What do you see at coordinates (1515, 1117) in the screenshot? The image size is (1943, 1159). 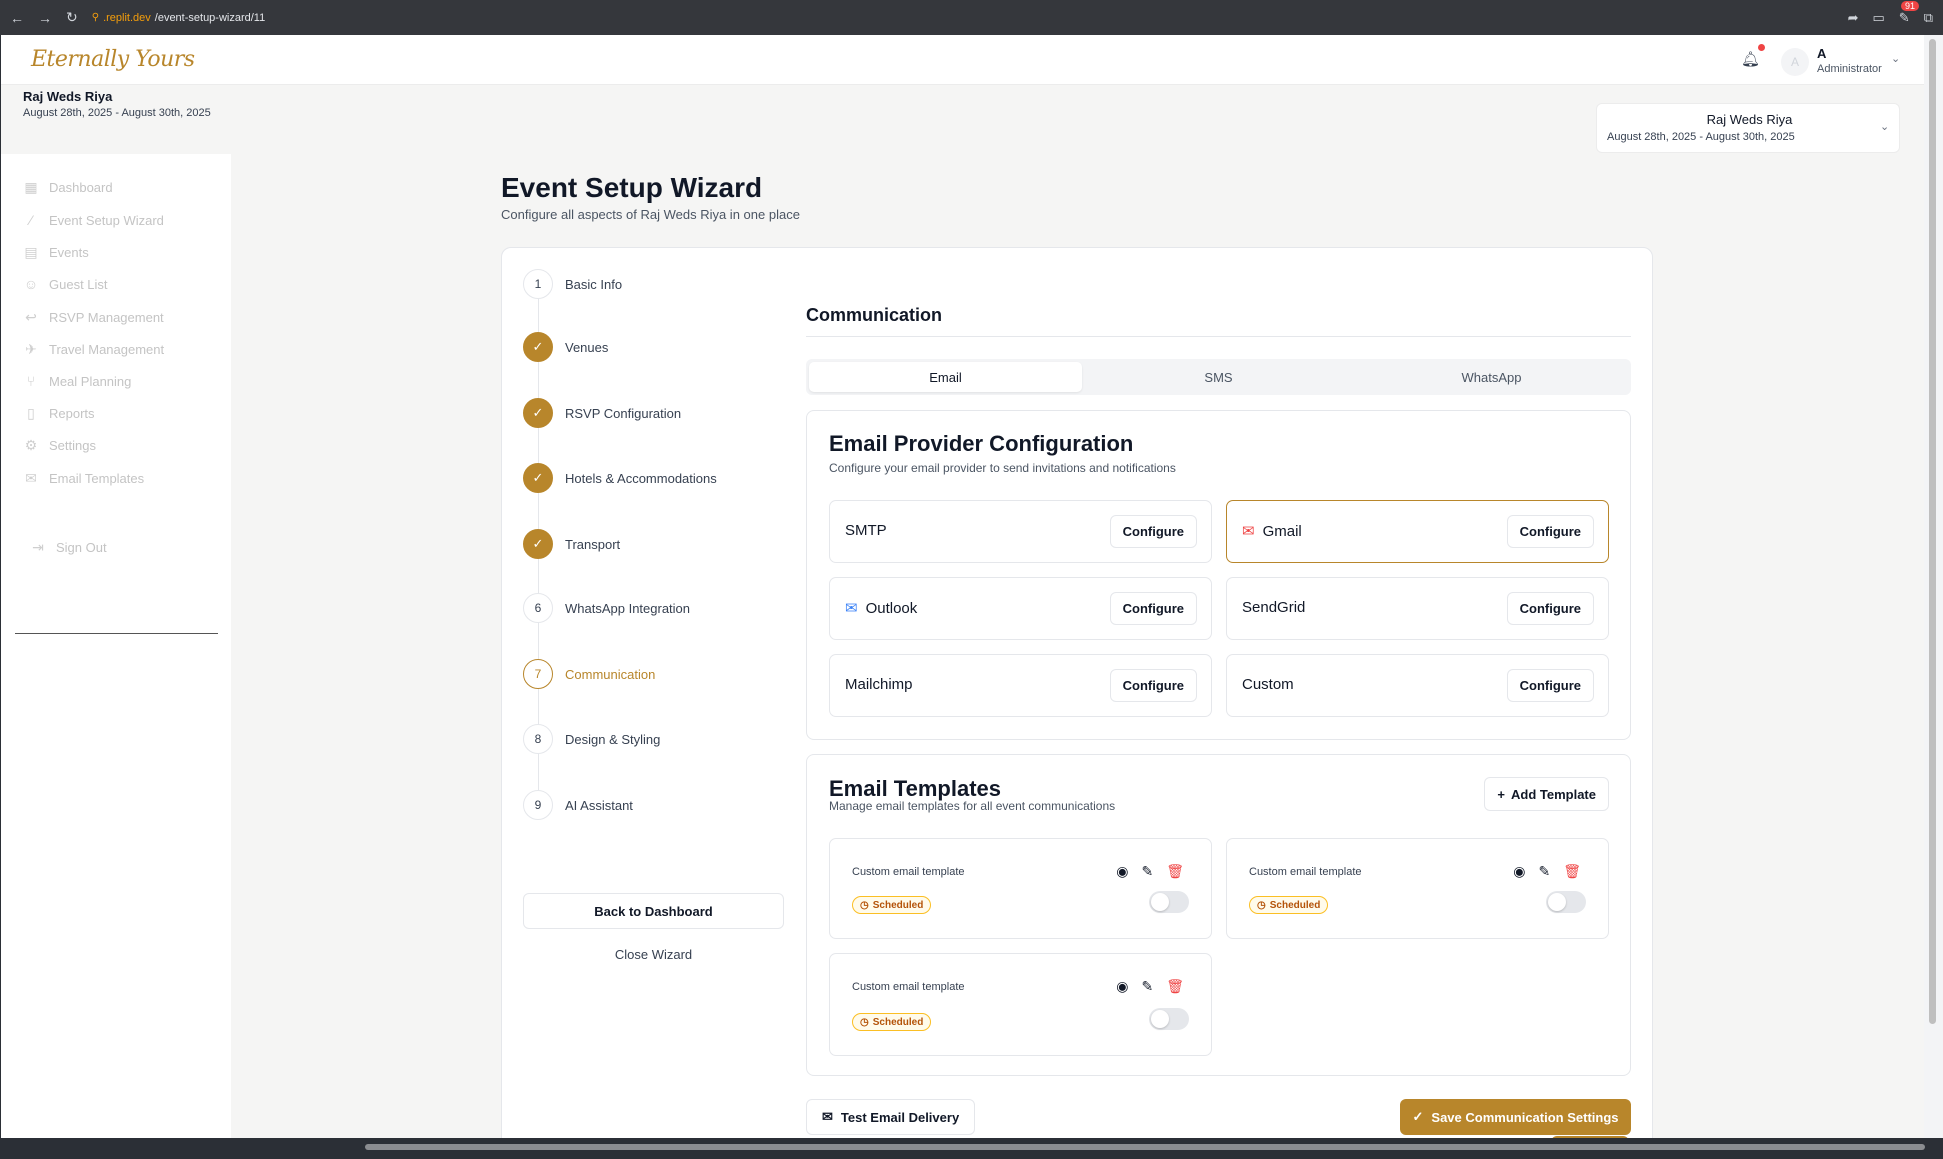 I see `save-communication-settings-button: ✓ Save Communication Settings` at bounding box center [1515, 1117].